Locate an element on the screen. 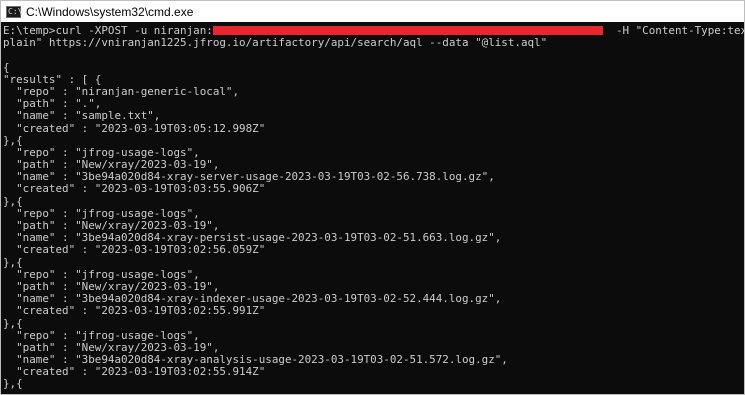 The height and width of the screenshot is (395, 745). output-line: "path" : ".", is located at coordinates (52, 104).